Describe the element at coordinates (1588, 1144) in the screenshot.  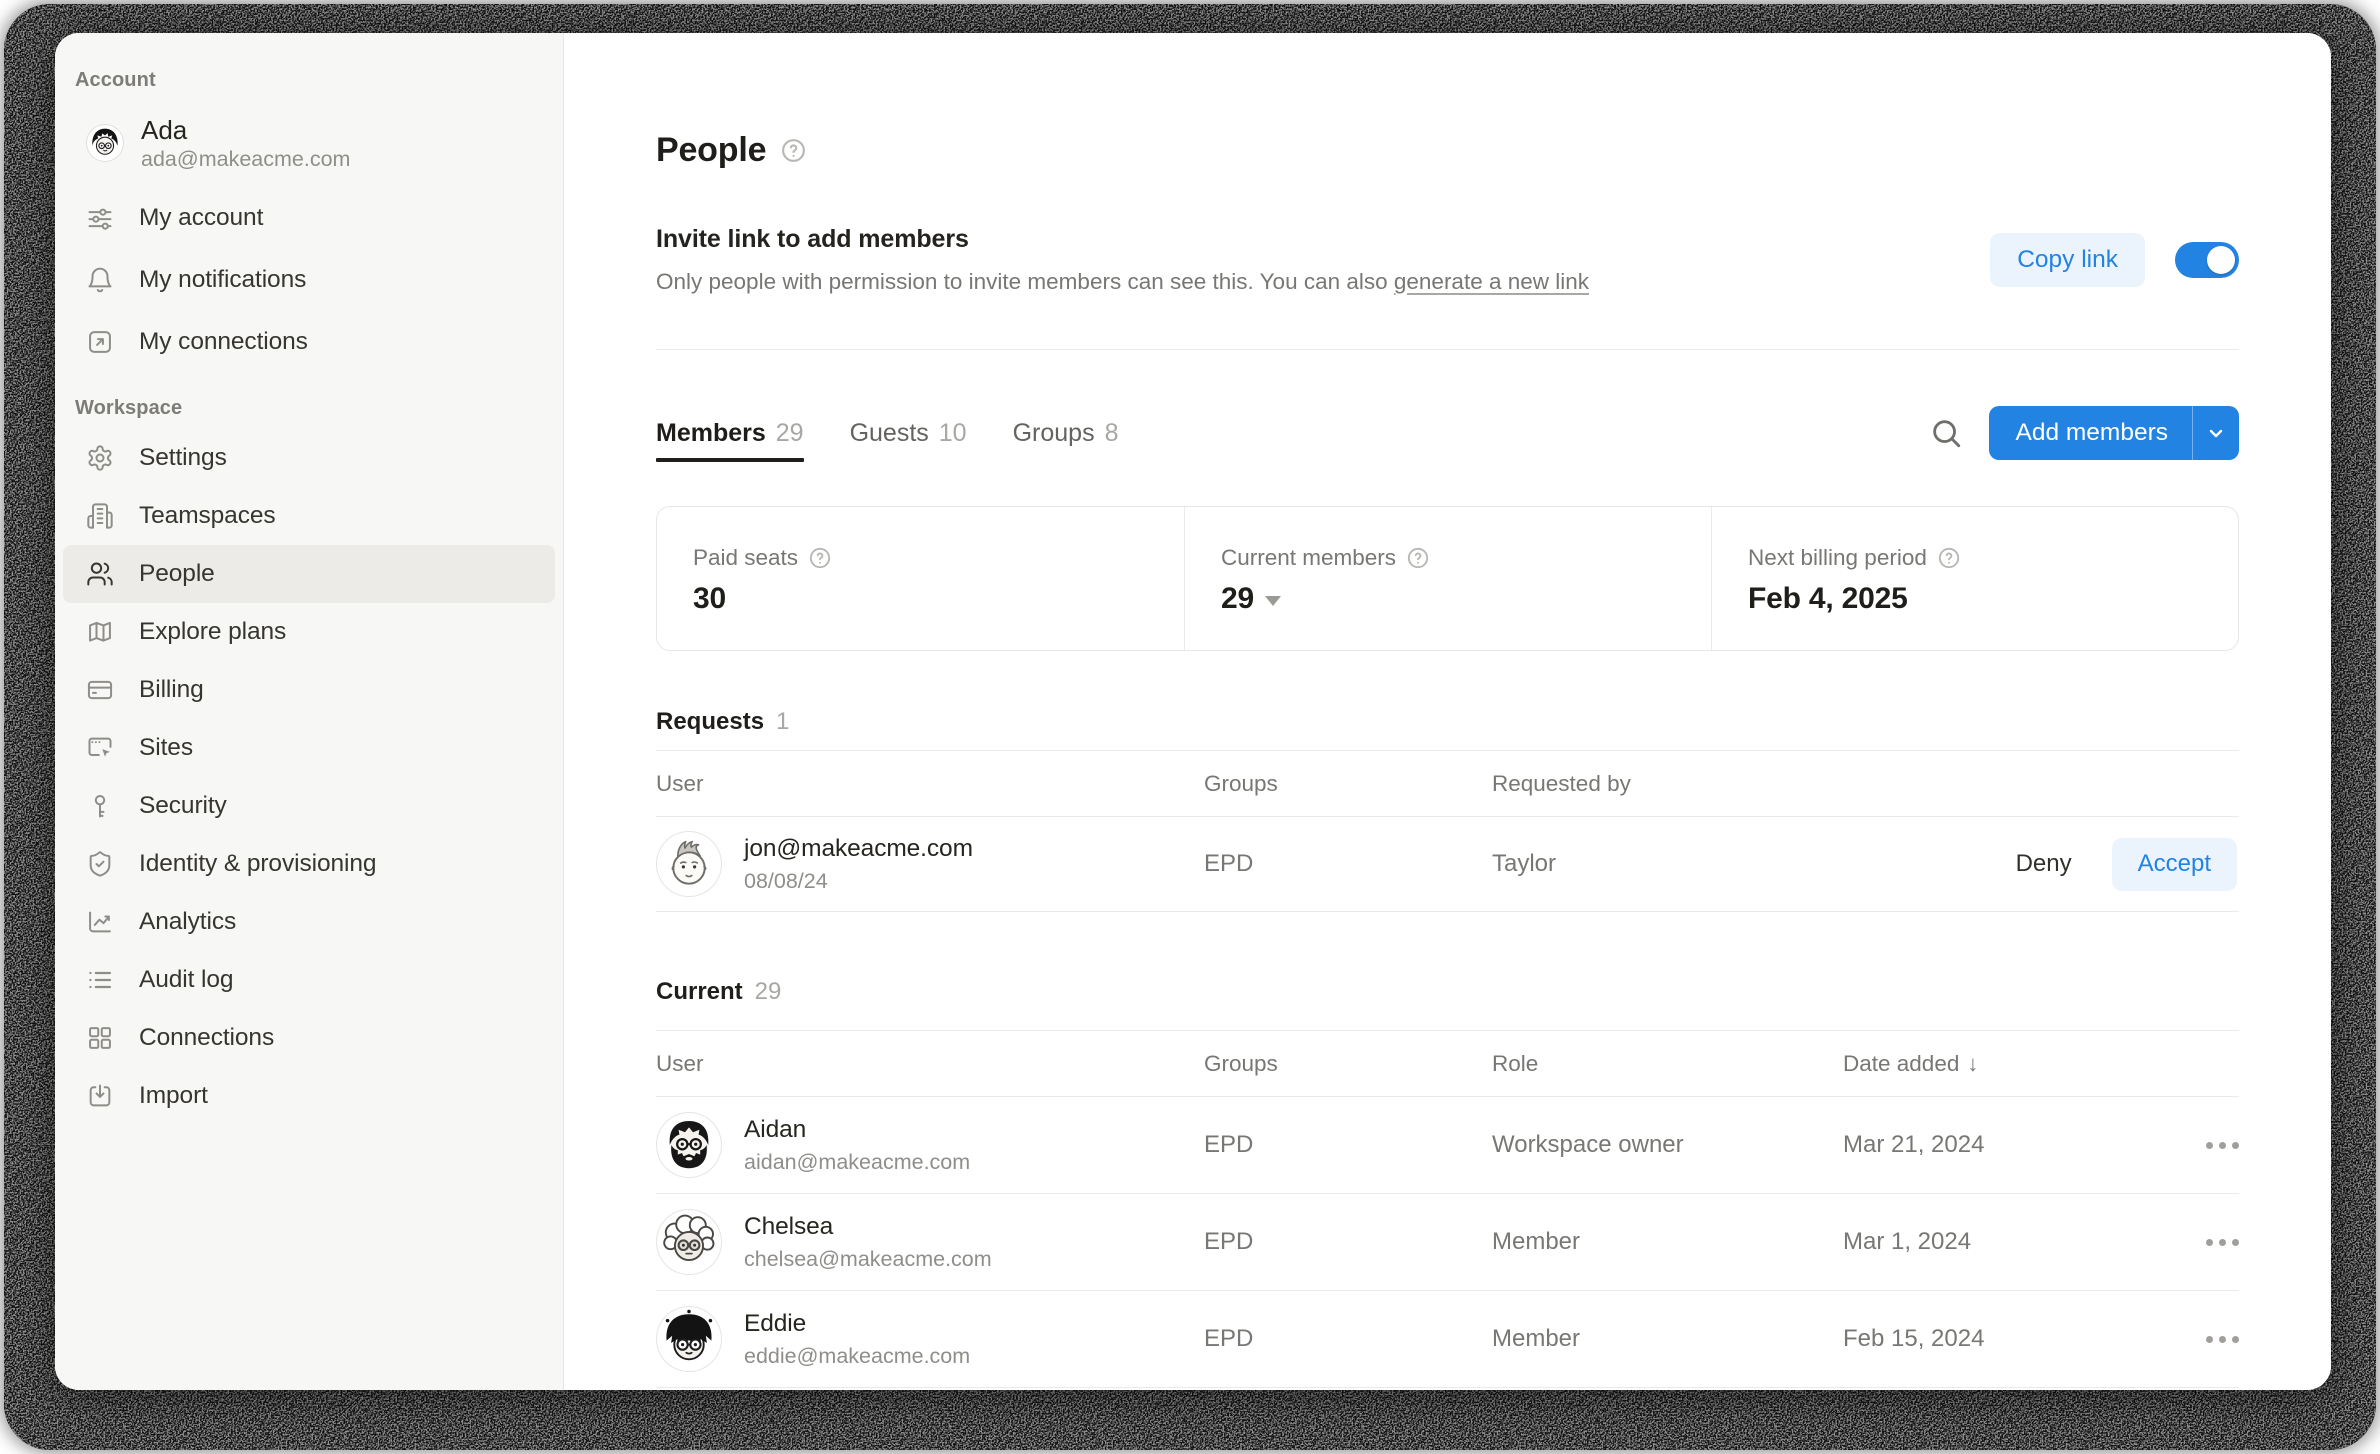
I see `member-role: Workspace owner` at that location.